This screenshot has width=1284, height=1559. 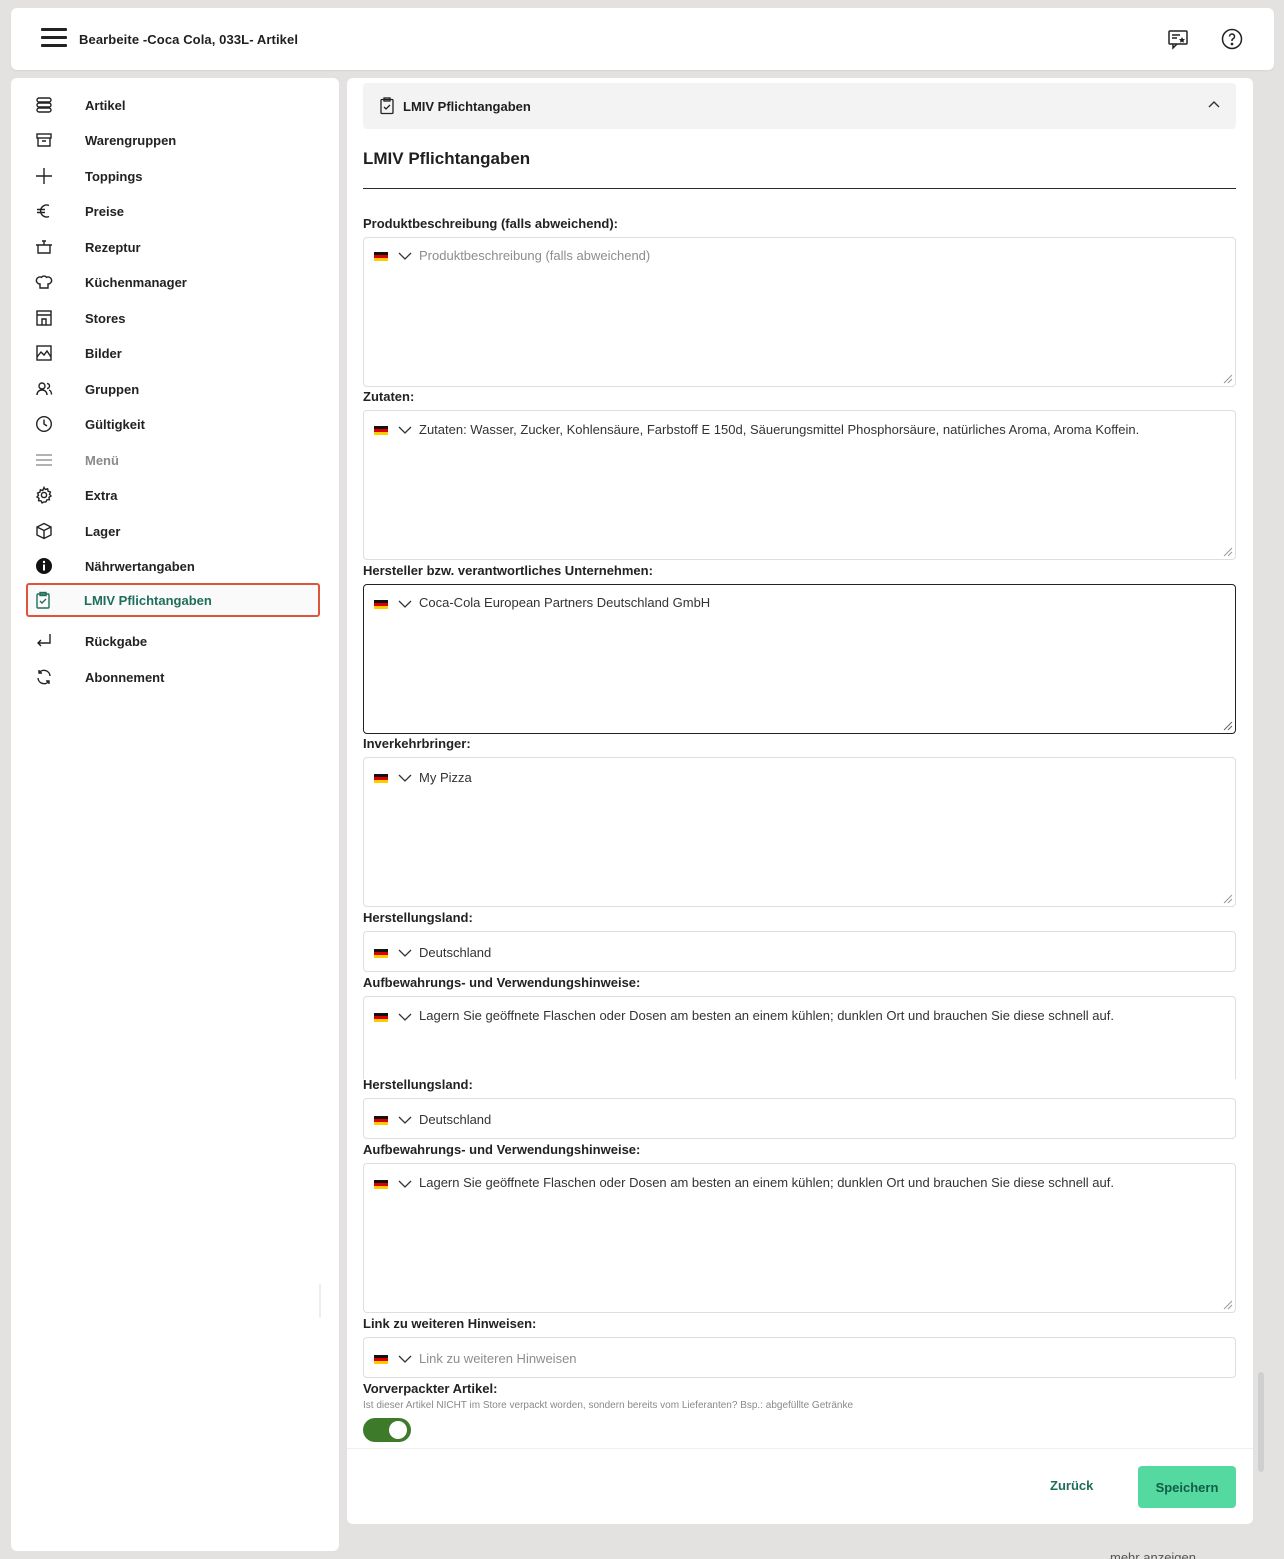 What do you see at coordinates (387, 1430) in the screenshot?
I see `vorverpackt-toggle` at bounding box center [387, 1430].